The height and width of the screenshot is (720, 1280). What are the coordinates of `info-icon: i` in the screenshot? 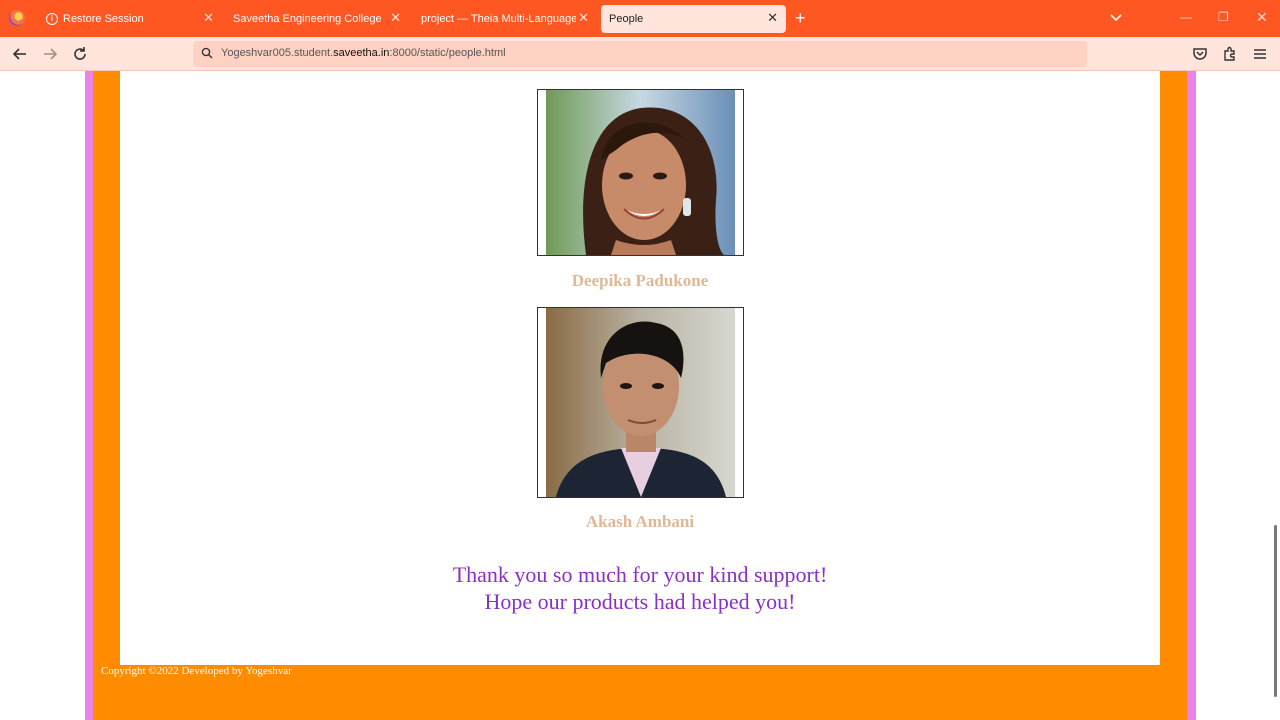 It's located at (52, 19).